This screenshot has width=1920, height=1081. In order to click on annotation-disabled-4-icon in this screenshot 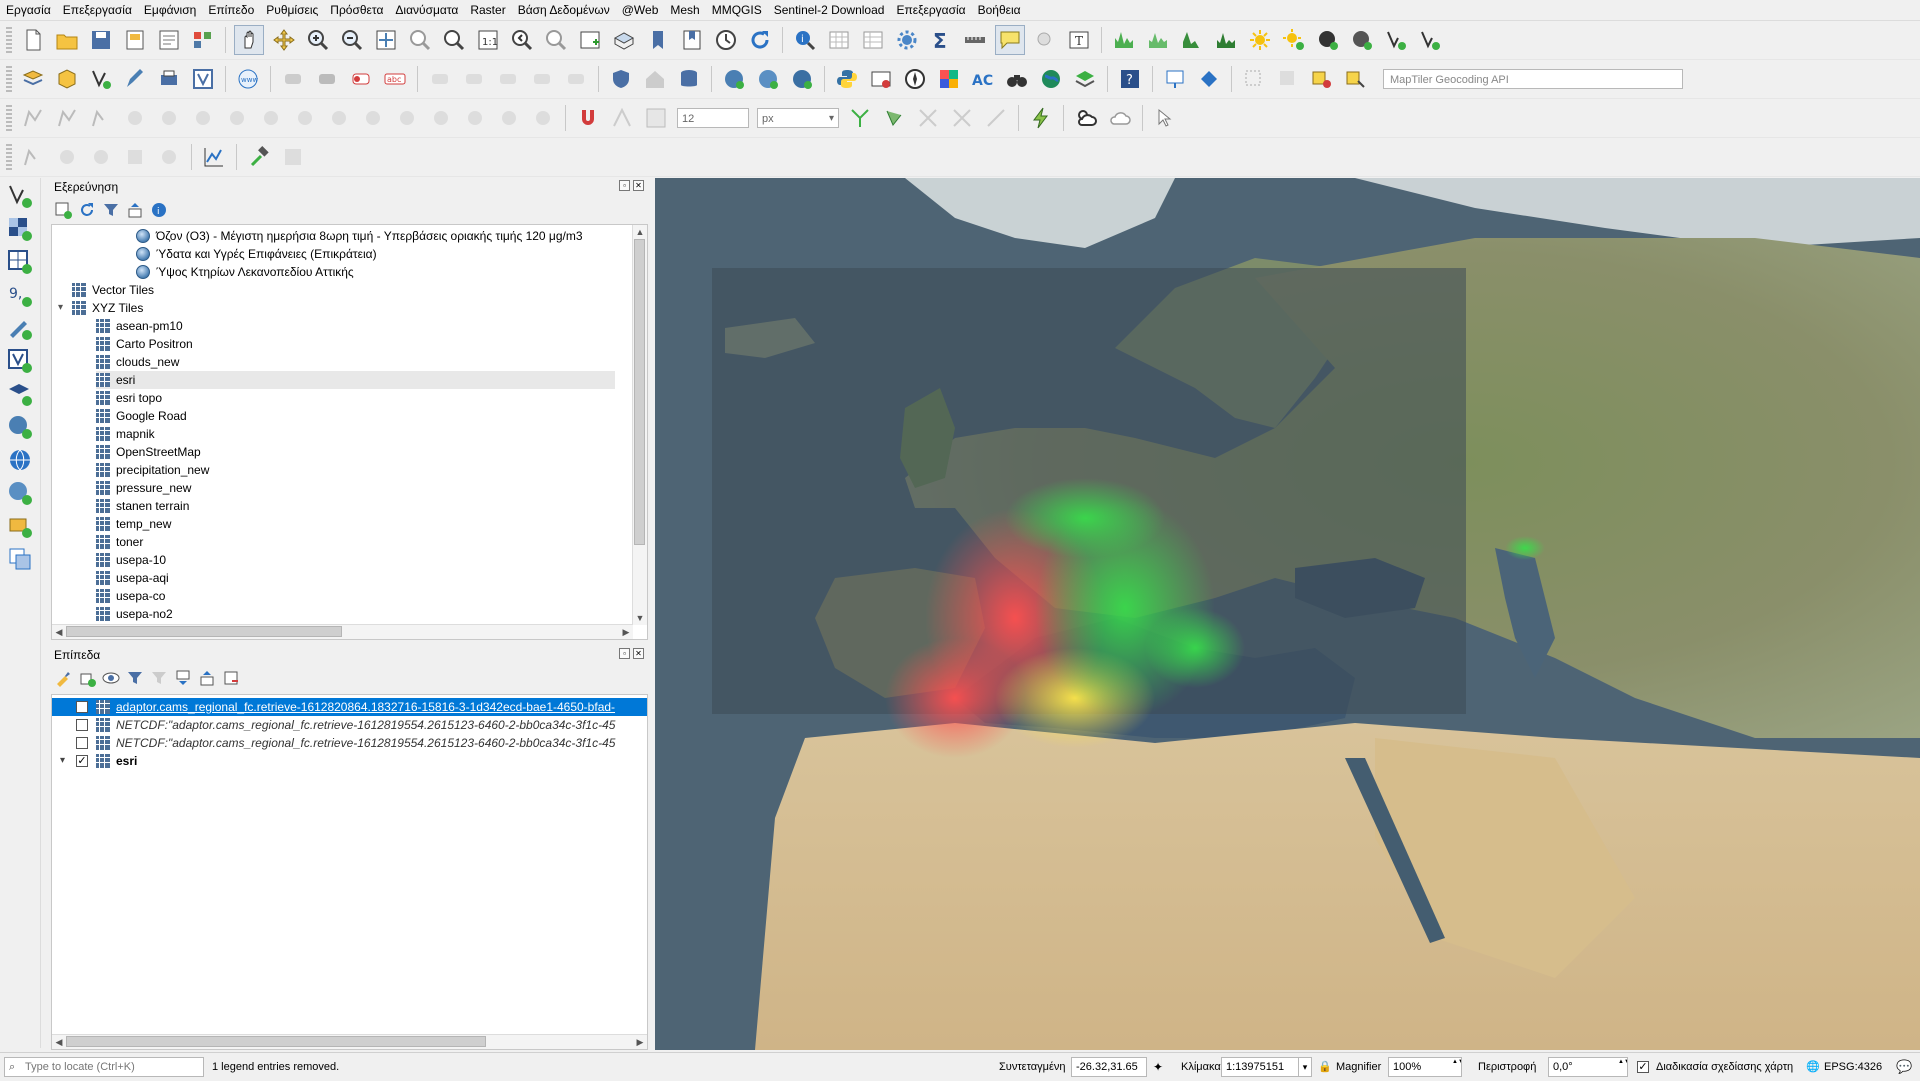, I will do `click(135, 157)`.